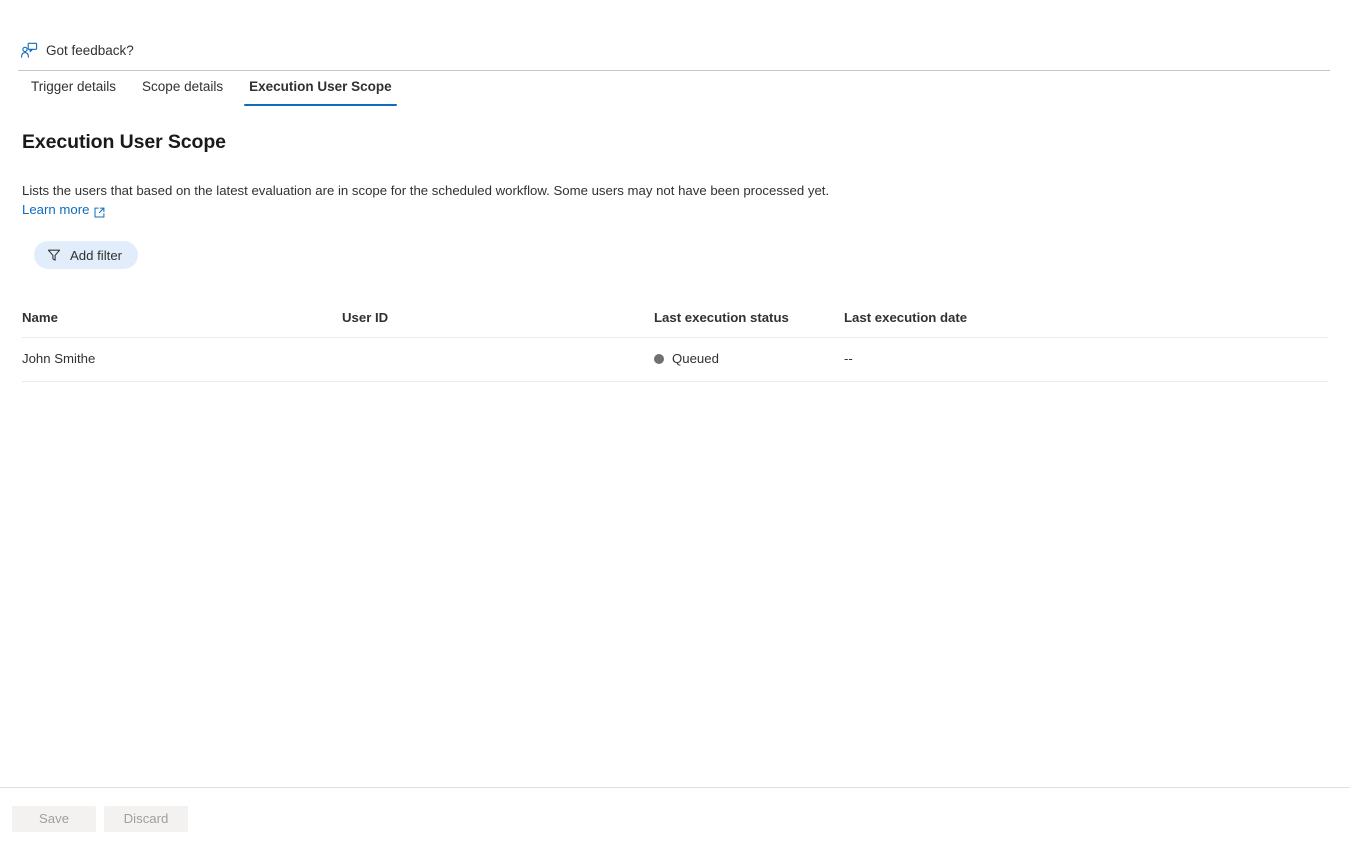  Describe the element at coordinates (124, 142) in the screenshot. I see `page-title: Execution User Scope` at that location.